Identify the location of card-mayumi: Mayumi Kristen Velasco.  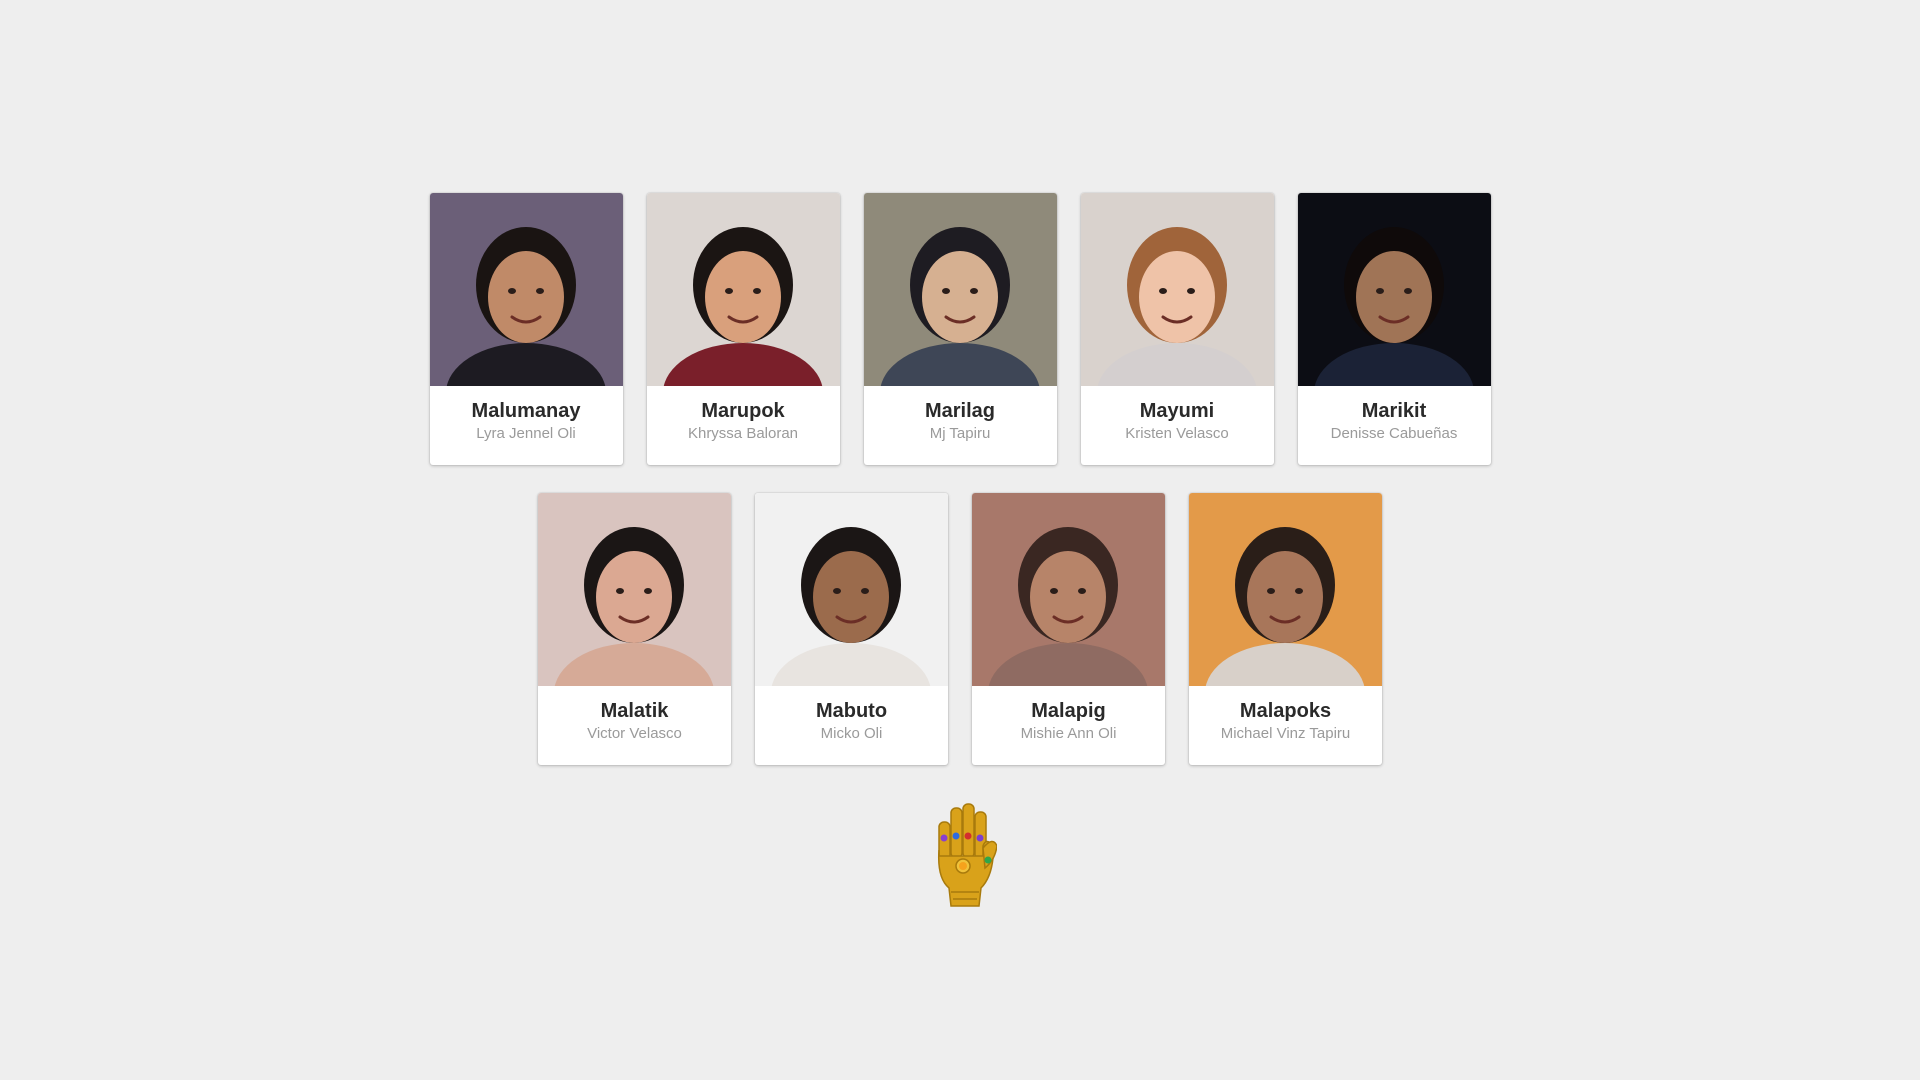
(1177, 329).